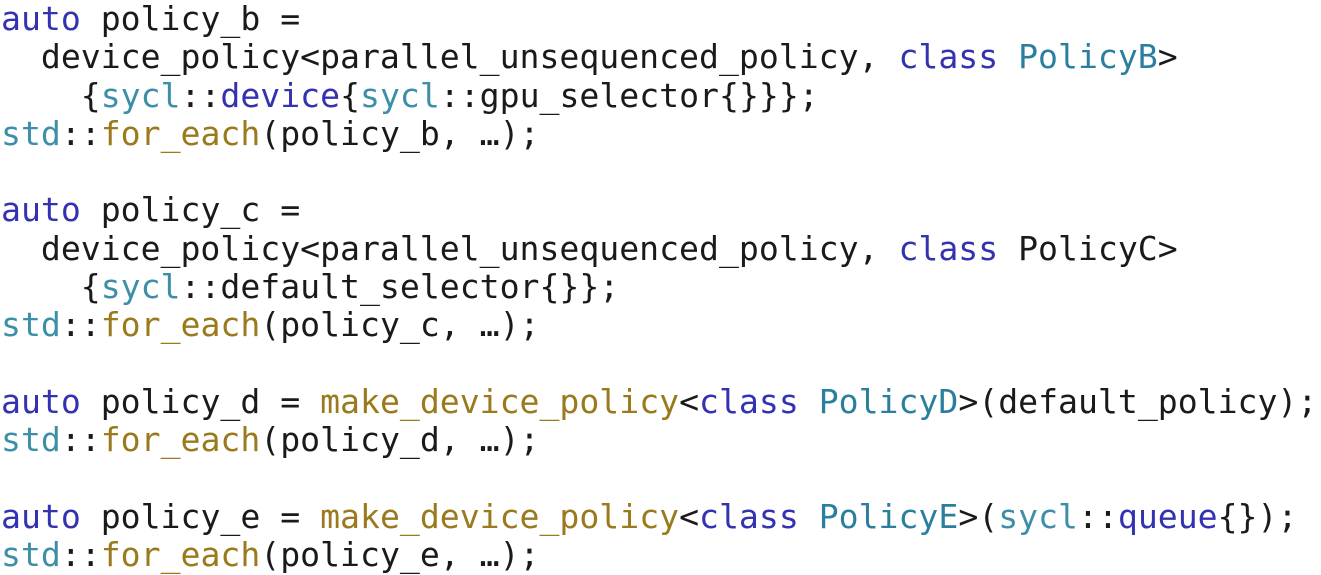 The image size is (1321, 575). I want to click on code-line: std::for_each(policy_b, …);, so click(660, 133).